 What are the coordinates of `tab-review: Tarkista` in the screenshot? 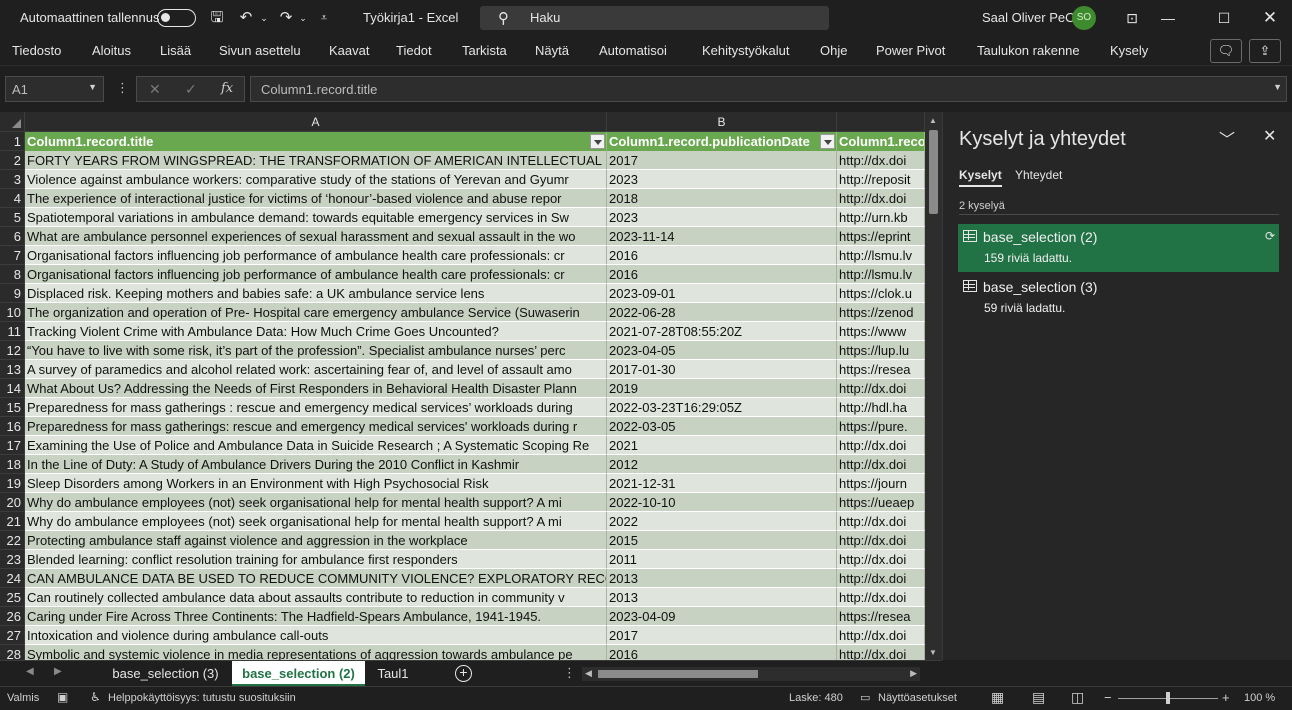 It's located at (484, 50).